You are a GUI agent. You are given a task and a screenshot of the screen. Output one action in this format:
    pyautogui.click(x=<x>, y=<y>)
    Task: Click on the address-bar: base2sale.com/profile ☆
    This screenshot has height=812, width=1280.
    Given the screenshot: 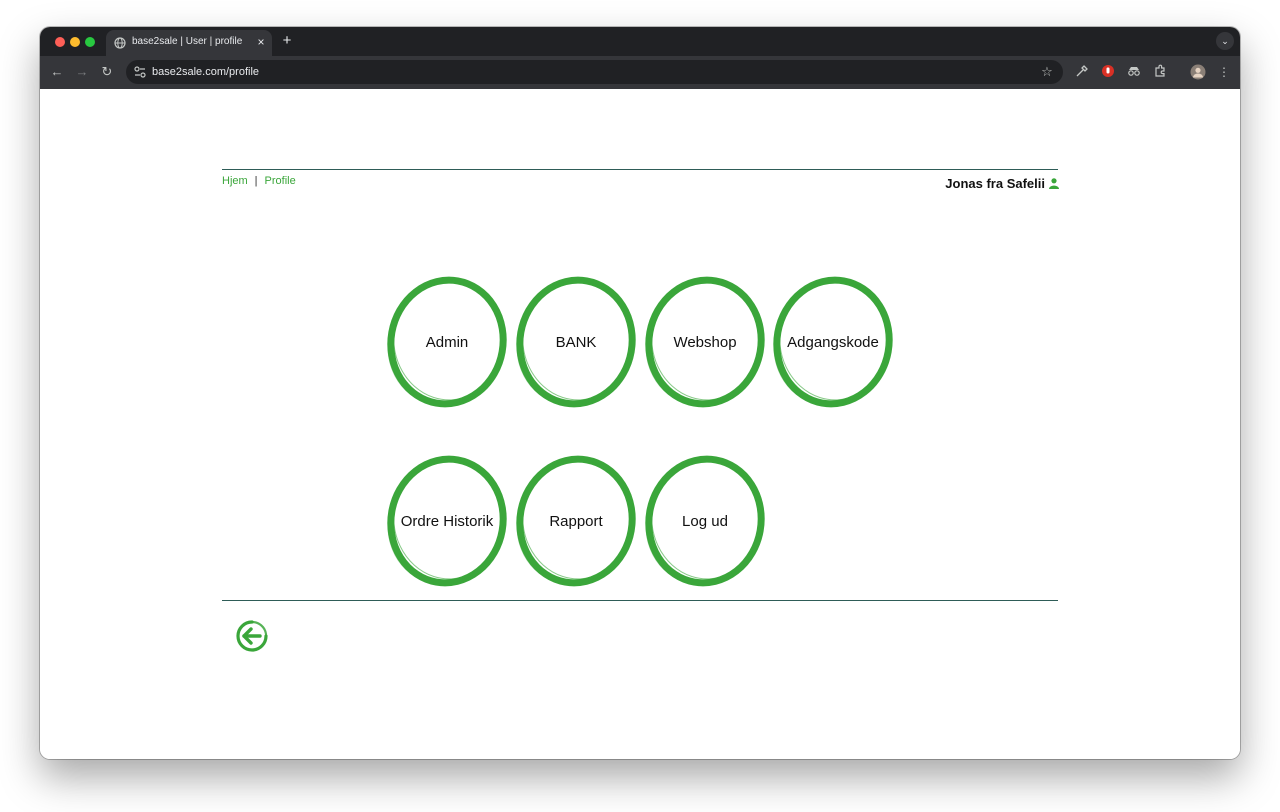 What is the action you would take?
    pyautogui.click(x=594, y=72)
    